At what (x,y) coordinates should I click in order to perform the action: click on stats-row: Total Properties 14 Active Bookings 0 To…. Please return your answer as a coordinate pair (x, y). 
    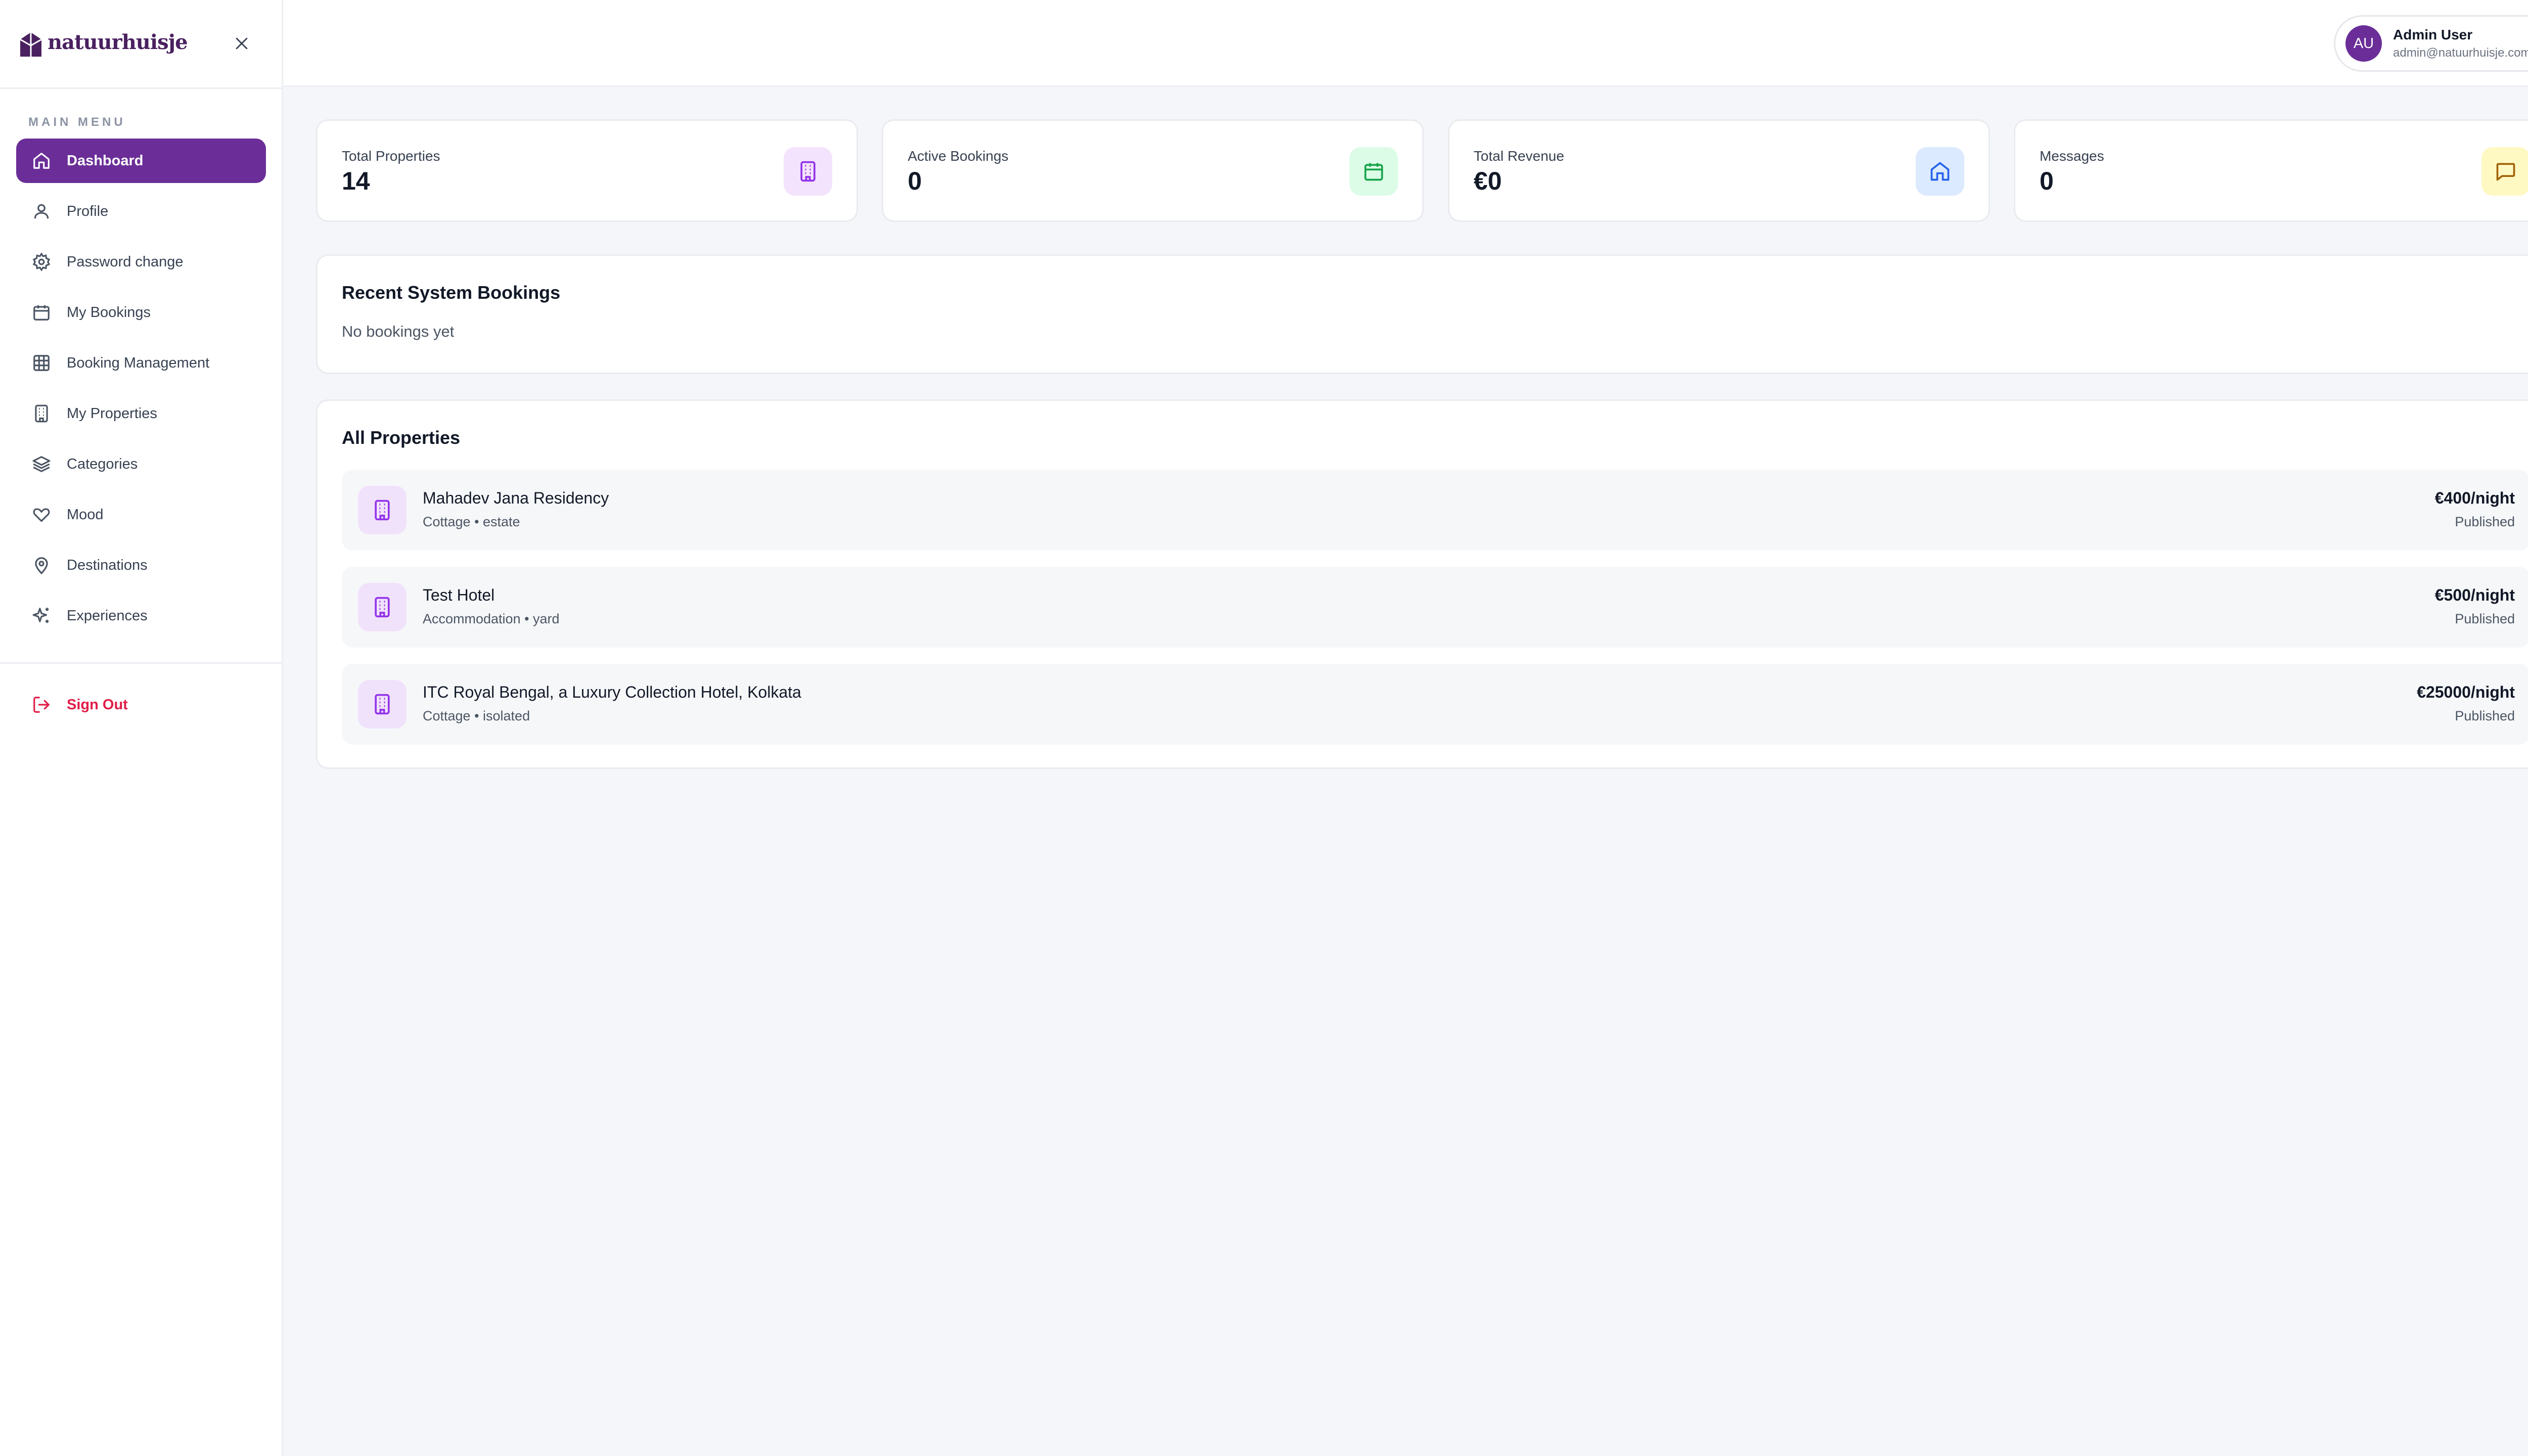
    Looking at the image, I should click on (1422, 170).